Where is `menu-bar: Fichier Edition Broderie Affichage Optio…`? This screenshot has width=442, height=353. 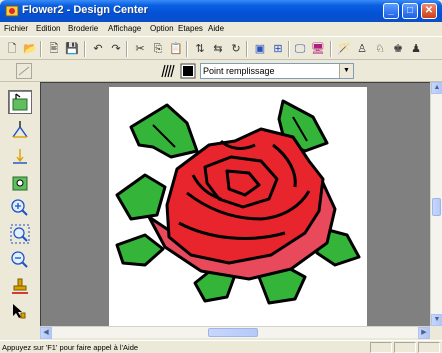
menu-bar: Fichier Edition Broderie Affichage Optio… is located at coordinates (221, 29).